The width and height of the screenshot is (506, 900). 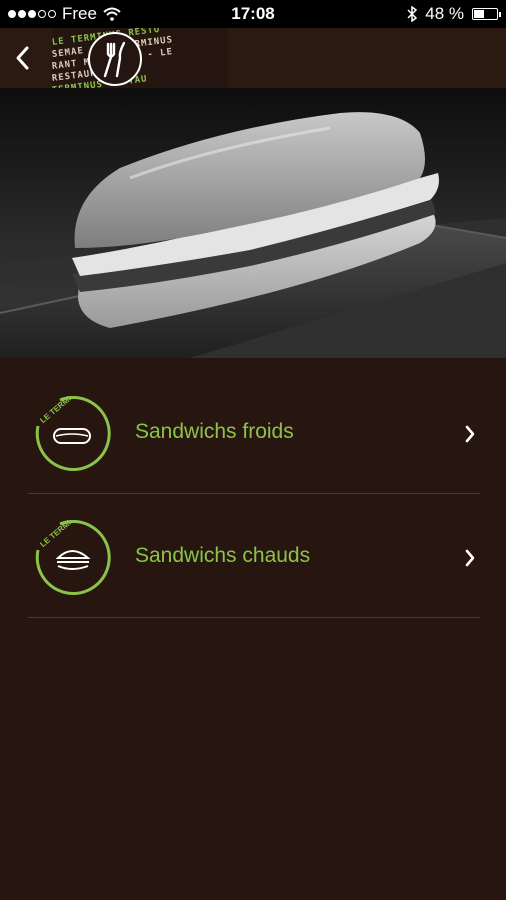 I want to click on list-item-sandwichs-chauds: LE TERMINUS Sandwichs chauds, so click(x=254, y=556).